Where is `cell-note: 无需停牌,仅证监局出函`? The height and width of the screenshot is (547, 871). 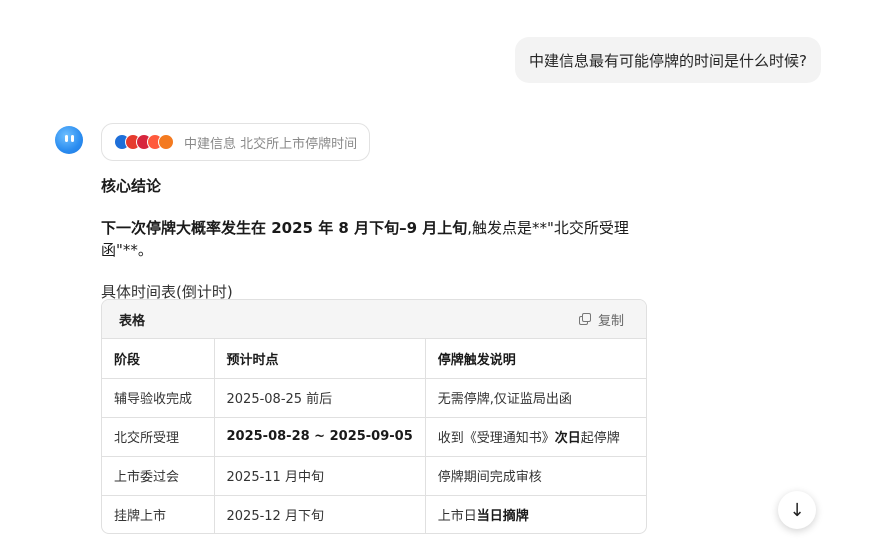 cell-note: 无需停牌,仅证监局出函 is located at coordinates (535, 398).